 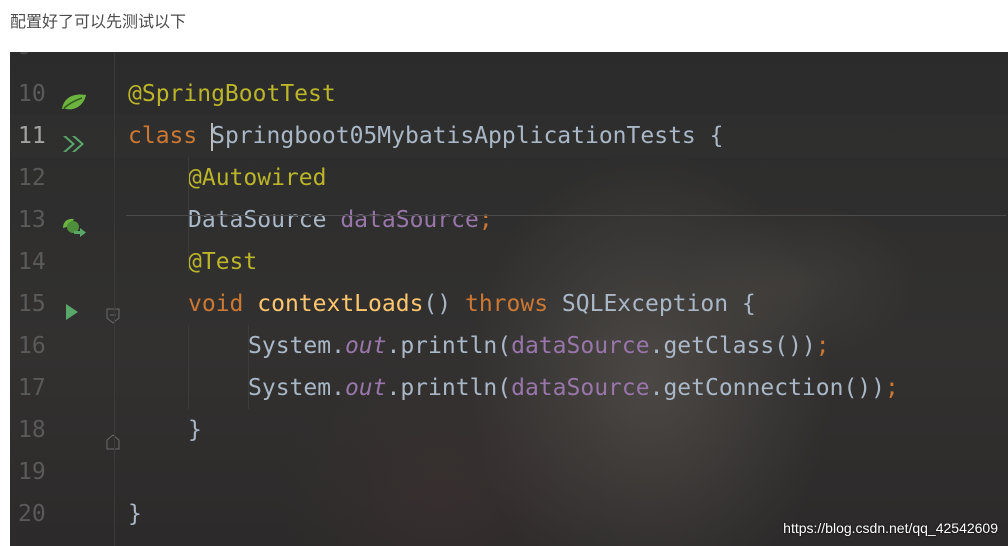 I want to click on editor-gutter, so click(x=62, y=299).